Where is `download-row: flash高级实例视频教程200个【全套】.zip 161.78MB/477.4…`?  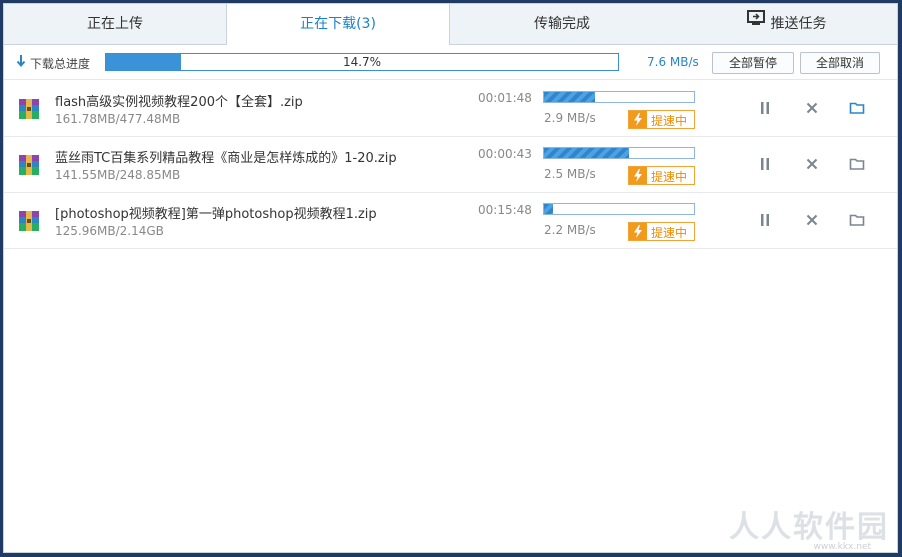 download-row: flash高级实例视频教程200个【全套】.zip 161.78MB/477.4… is located at coordinates (450, 108).